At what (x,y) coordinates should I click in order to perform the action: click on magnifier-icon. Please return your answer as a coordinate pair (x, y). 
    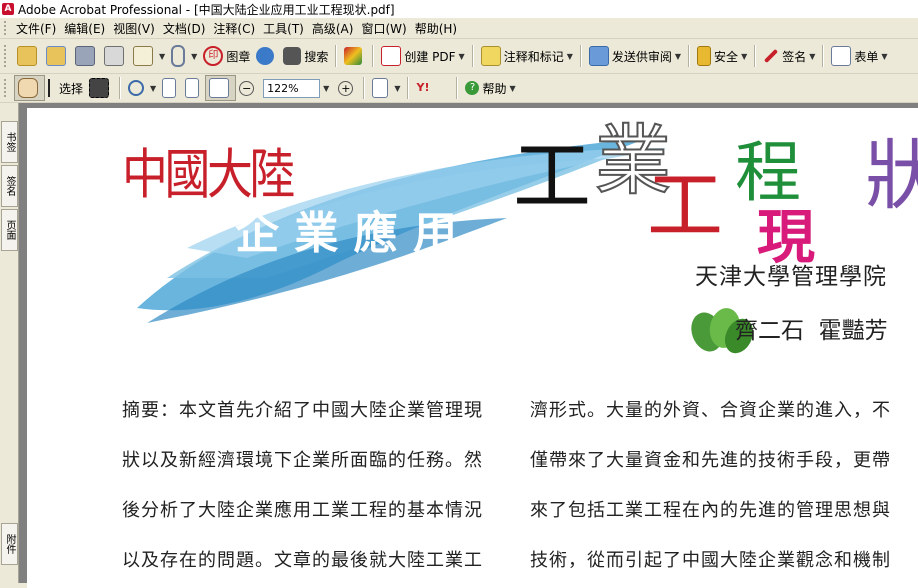
    Looking at the image, I should click on (136, 88).